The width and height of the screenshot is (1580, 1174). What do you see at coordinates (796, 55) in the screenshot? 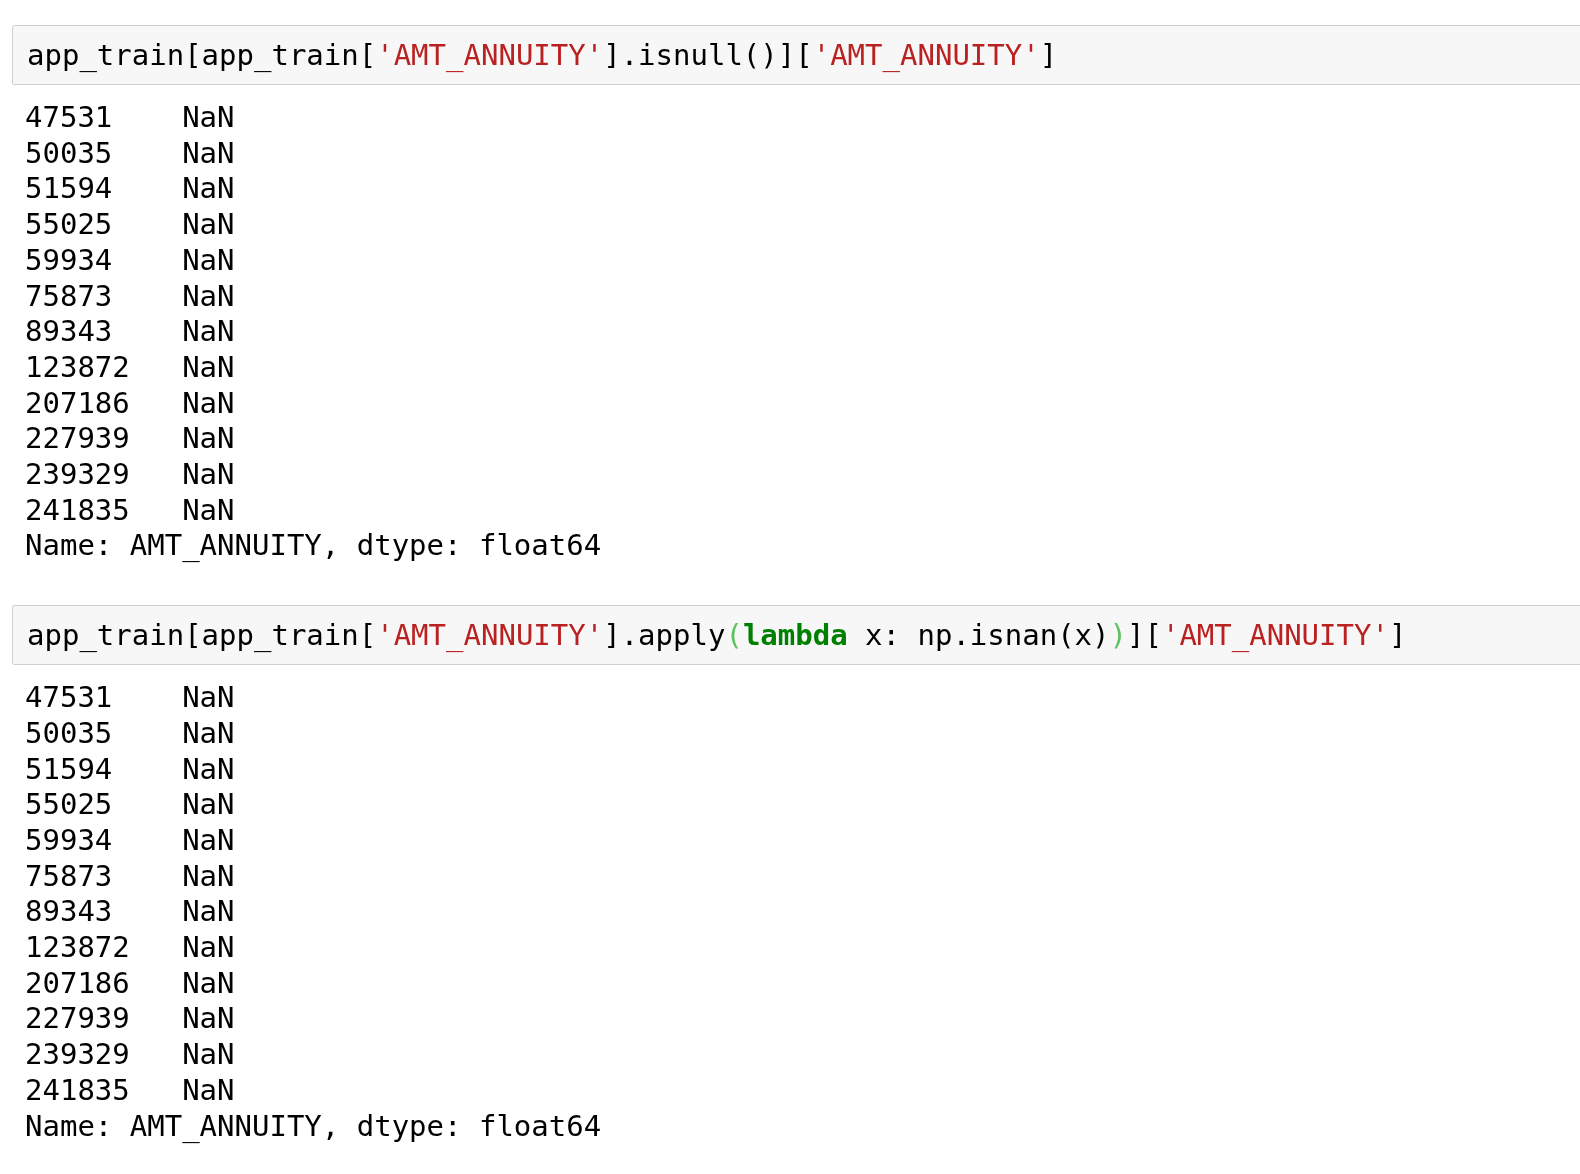
I see `code-input-cell: app_train[app_train['AMT_ANNUITY'].isnull()]['AMT_ANNUITY']` at bounding box center [796, 55].